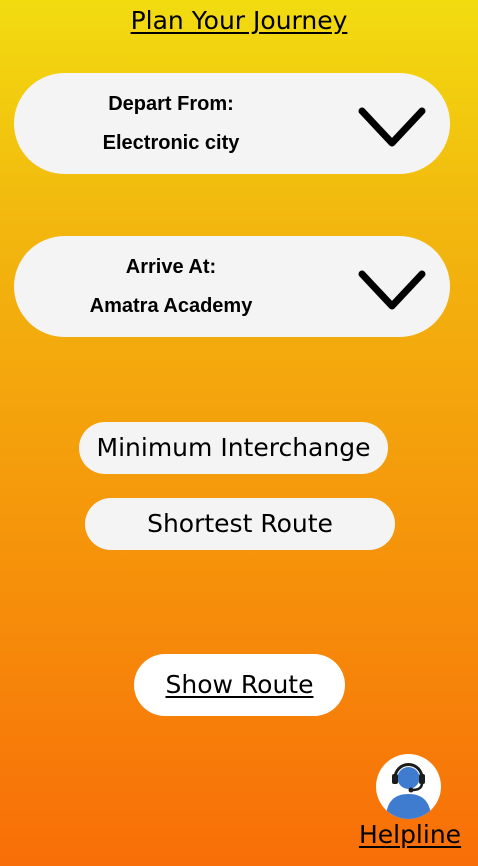 This screenshot has height=866, width=478. I want to click on show-route-button: Show Route, so click(239, 685).